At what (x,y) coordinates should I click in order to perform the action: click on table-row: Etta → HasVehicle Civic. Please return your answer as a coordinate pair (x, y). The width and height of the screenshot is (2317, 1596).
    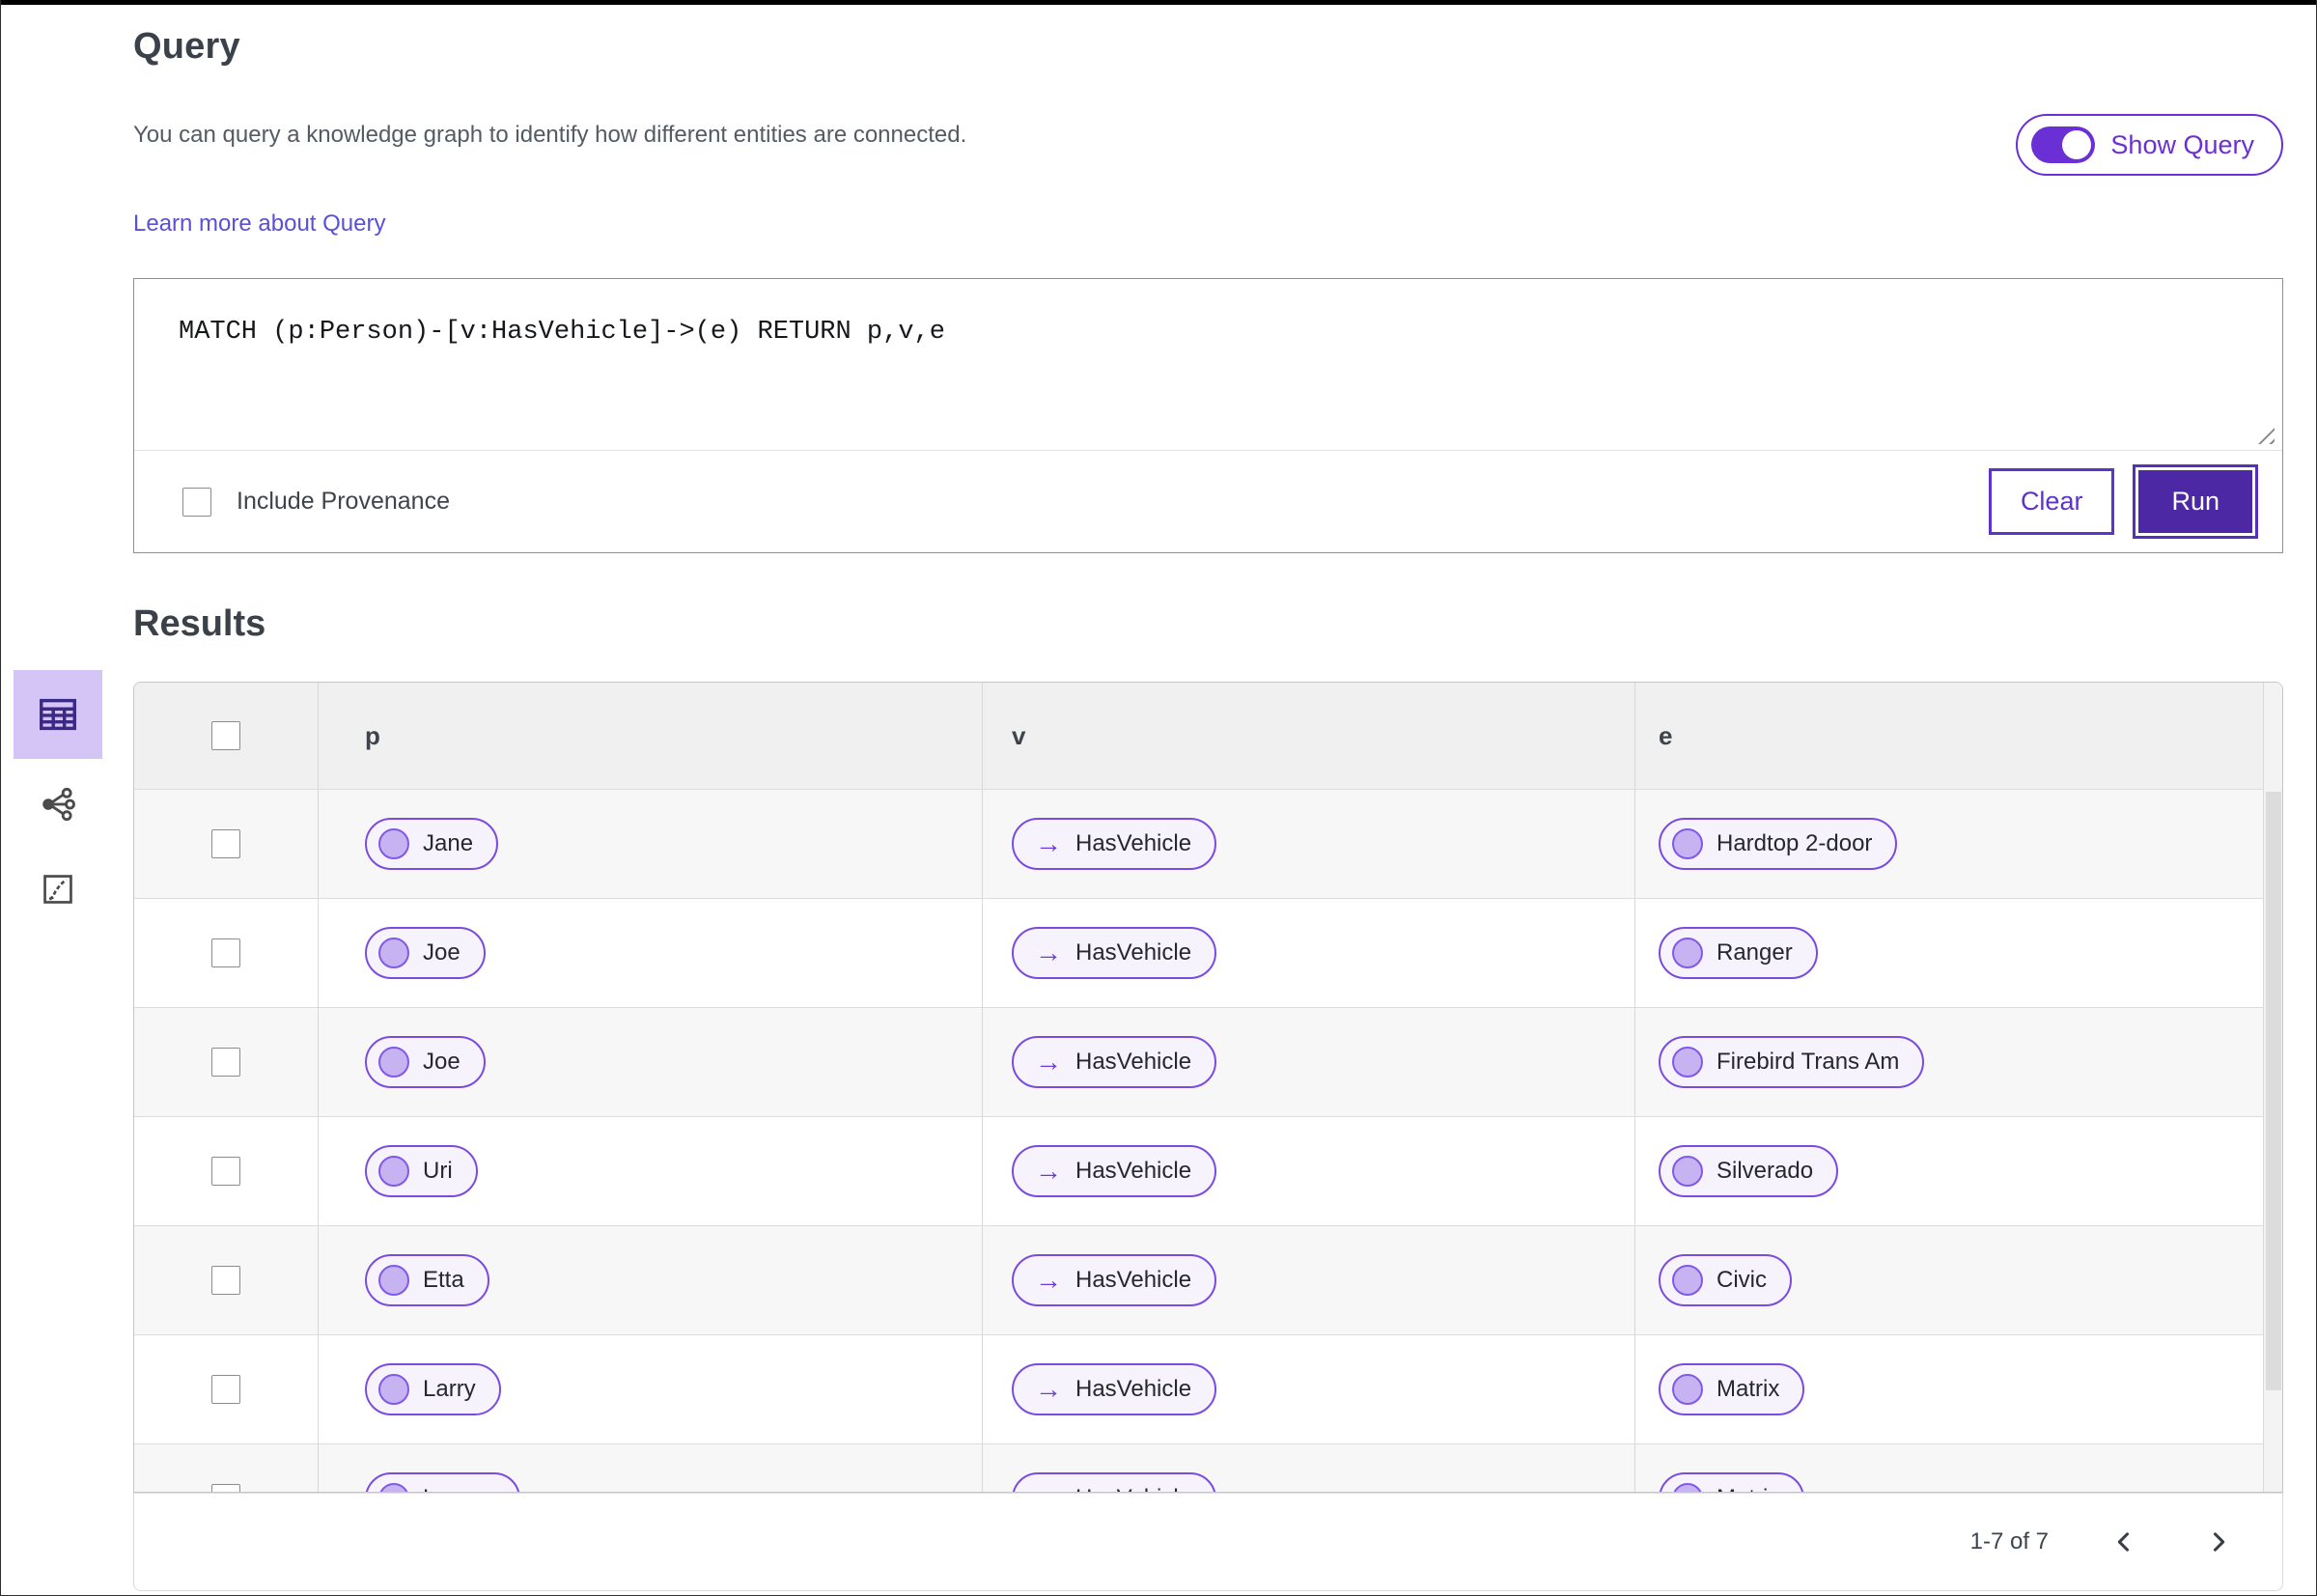
    Looking at the image, I should click on (1208, 1280).